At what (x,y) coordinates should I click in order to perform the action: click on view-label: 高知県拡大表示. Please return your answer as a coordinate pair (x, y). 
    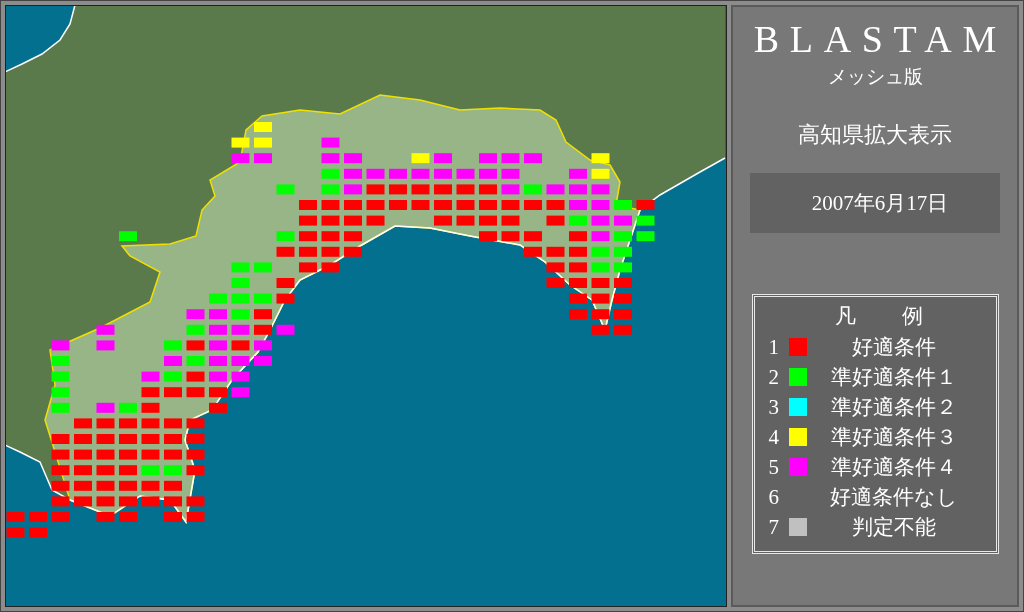
    Looking at the image, I should click on (875, 135).